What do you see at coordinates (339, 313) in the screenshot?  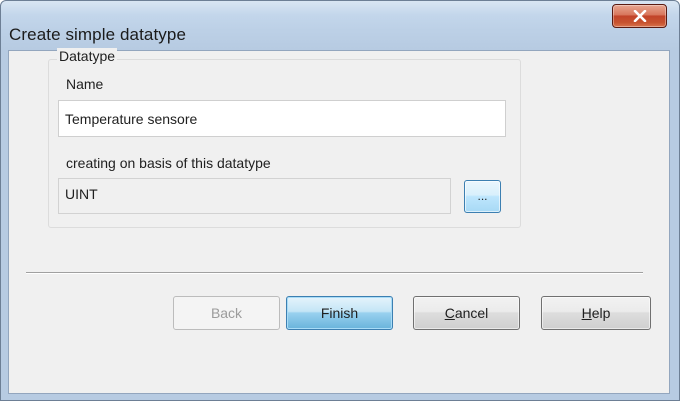 I see `finish-button: Finish` at bounding box center [339, 313].